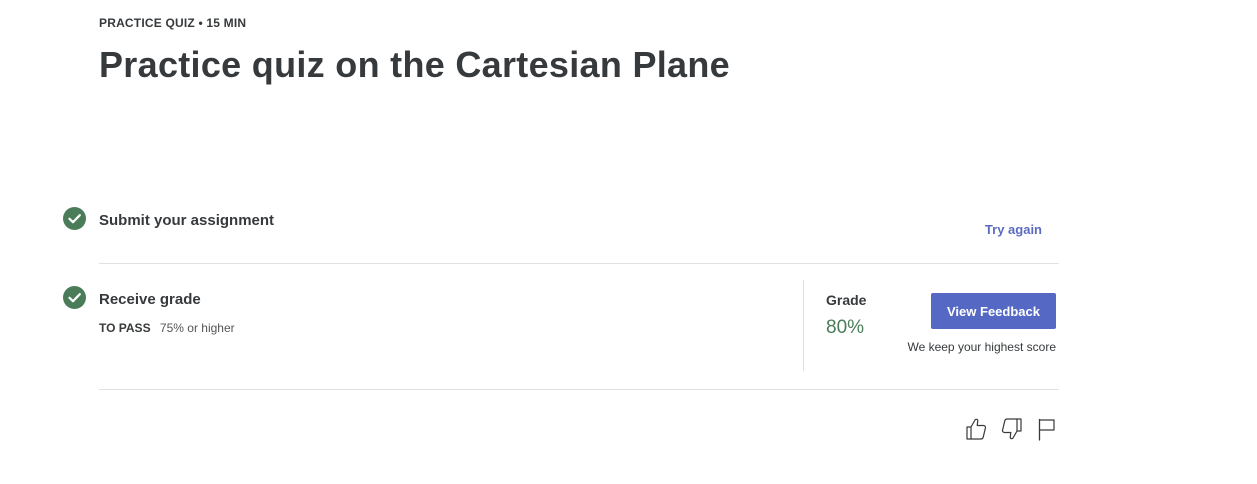  I want to click on thumbs-down-icon, so click(1012, 429).